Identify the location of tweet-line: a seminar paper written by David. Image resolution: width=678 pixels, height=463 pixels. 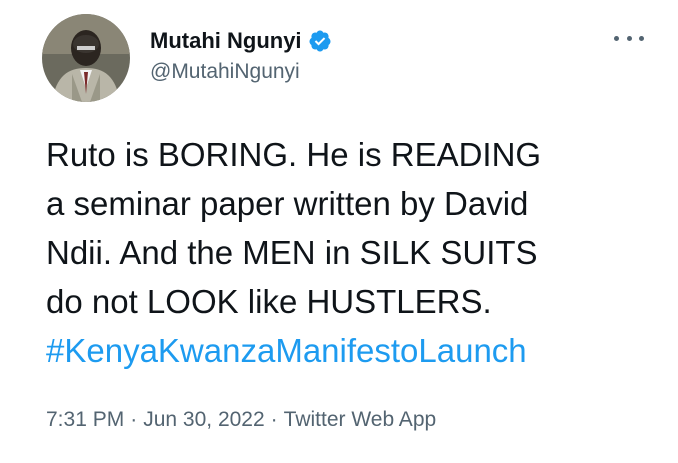
(287, 203).